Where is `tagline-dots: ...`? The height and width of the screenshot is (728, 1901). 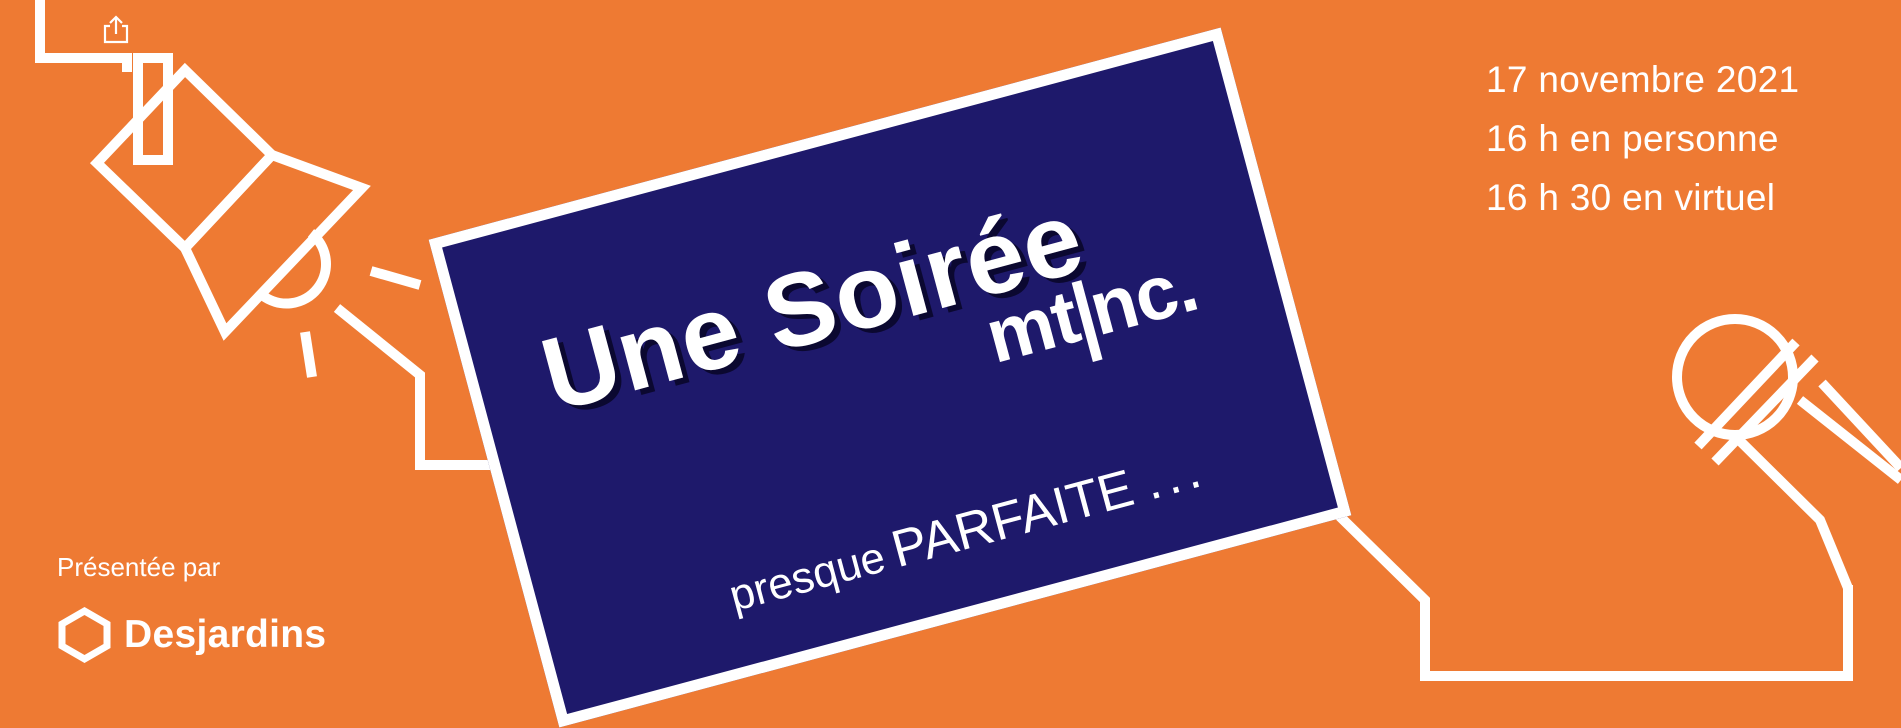 tagline-dots: ... is located at coordinates (1175, 475).